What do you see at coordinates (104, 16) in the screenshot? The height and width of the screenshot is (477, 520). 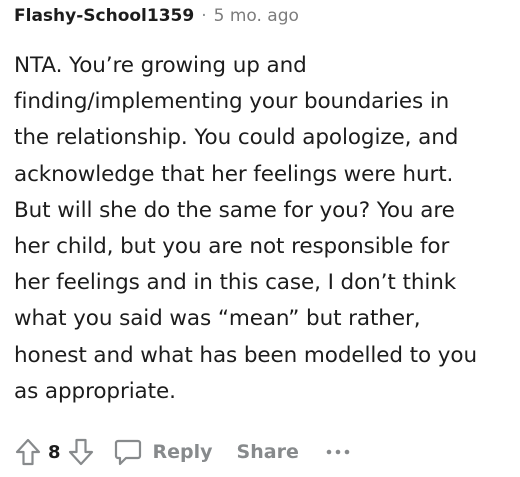 I see `comment-author: Flashy-School1359` at bounding box center [104, 16].